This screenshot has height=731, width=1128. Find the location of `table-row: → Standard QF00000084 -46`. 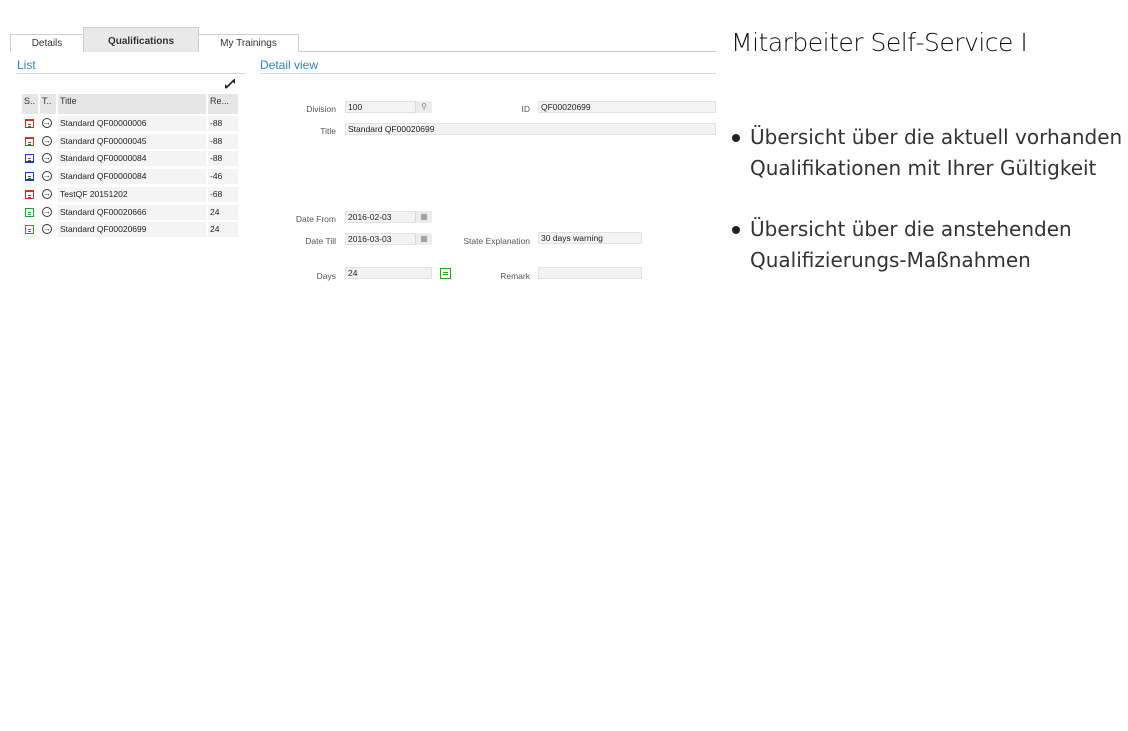

table-row: → Standard QF00000084 -46 is located at coordinates (130, 176).